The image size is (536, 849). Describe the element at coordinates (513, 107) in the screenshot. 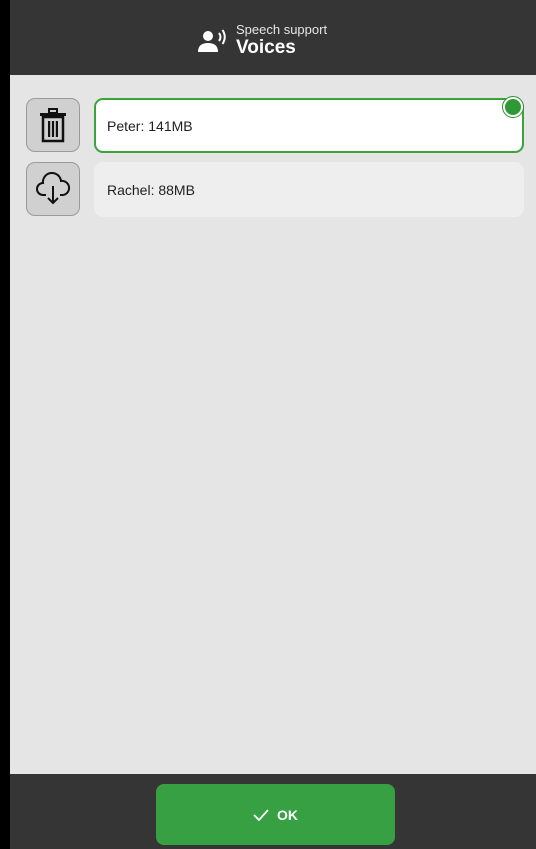

I see `selected-indicator` at that location.